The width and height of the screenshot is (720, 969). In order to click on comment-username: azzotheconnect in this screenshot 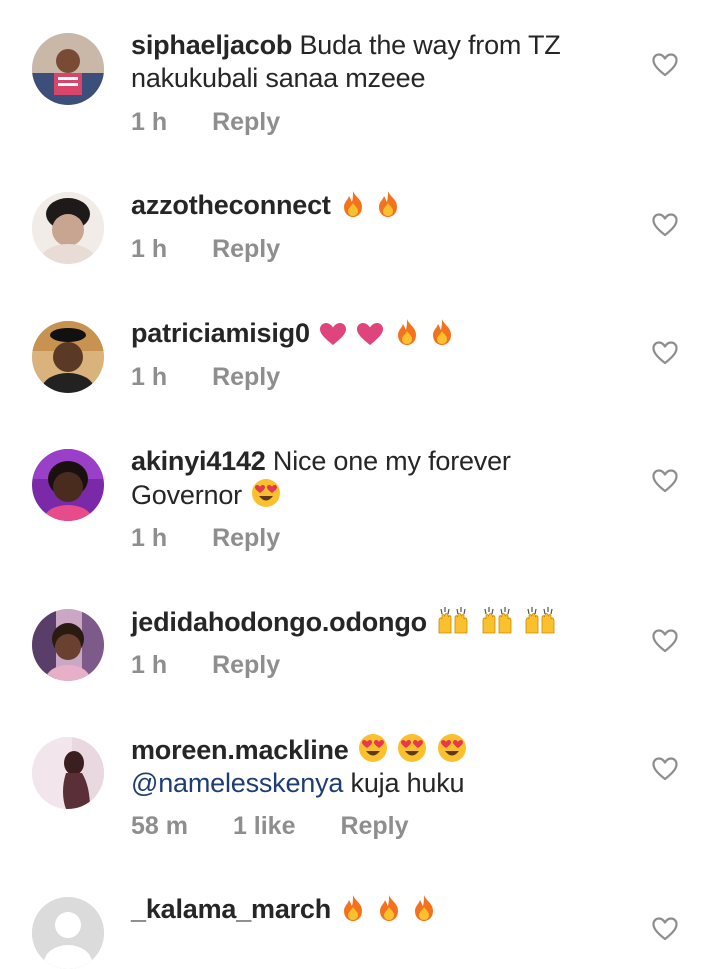, I will do `click(231, 205)`.